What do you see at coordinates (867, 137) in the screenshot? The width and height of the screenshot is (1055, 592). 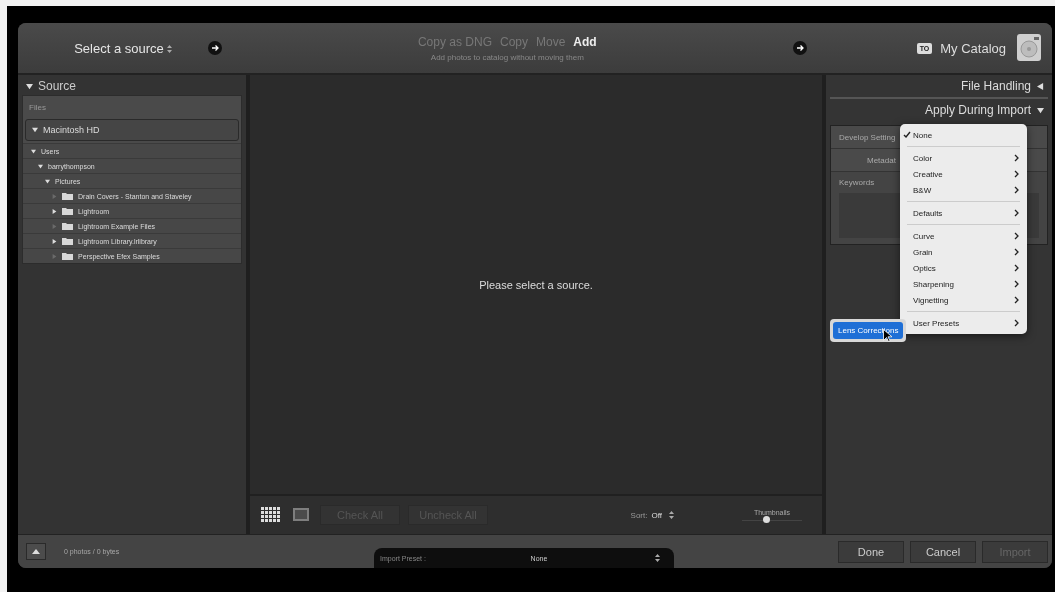 I see `develop-settings-label: Develop Setting` at bounding box center [867, 137].